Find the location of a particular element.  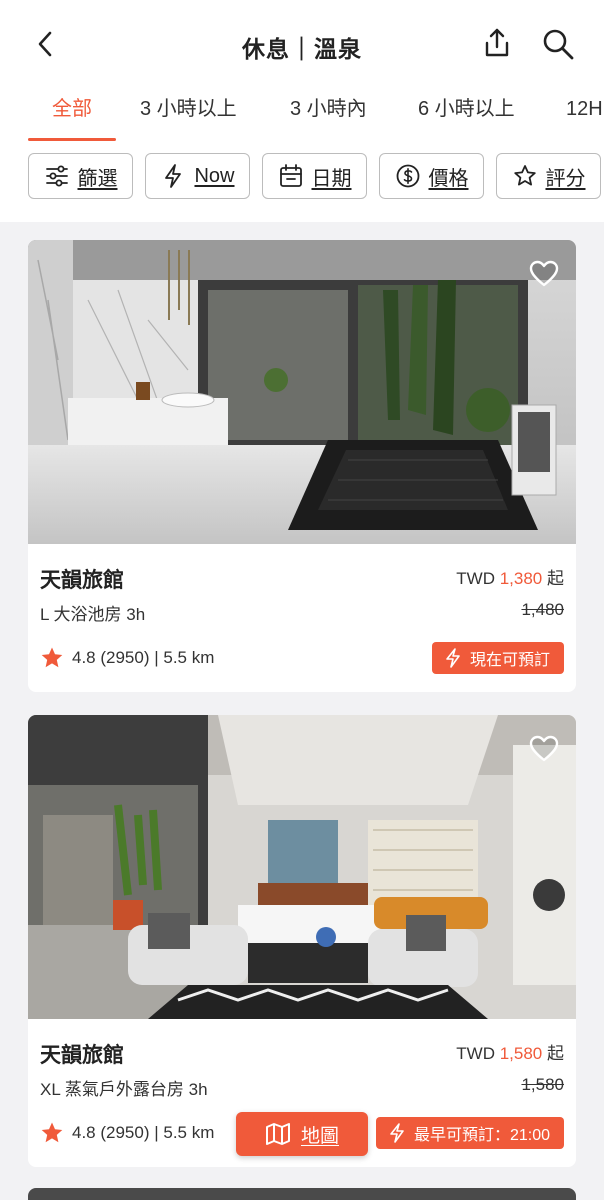

calendar-icon is located at coordinates (290, 175).